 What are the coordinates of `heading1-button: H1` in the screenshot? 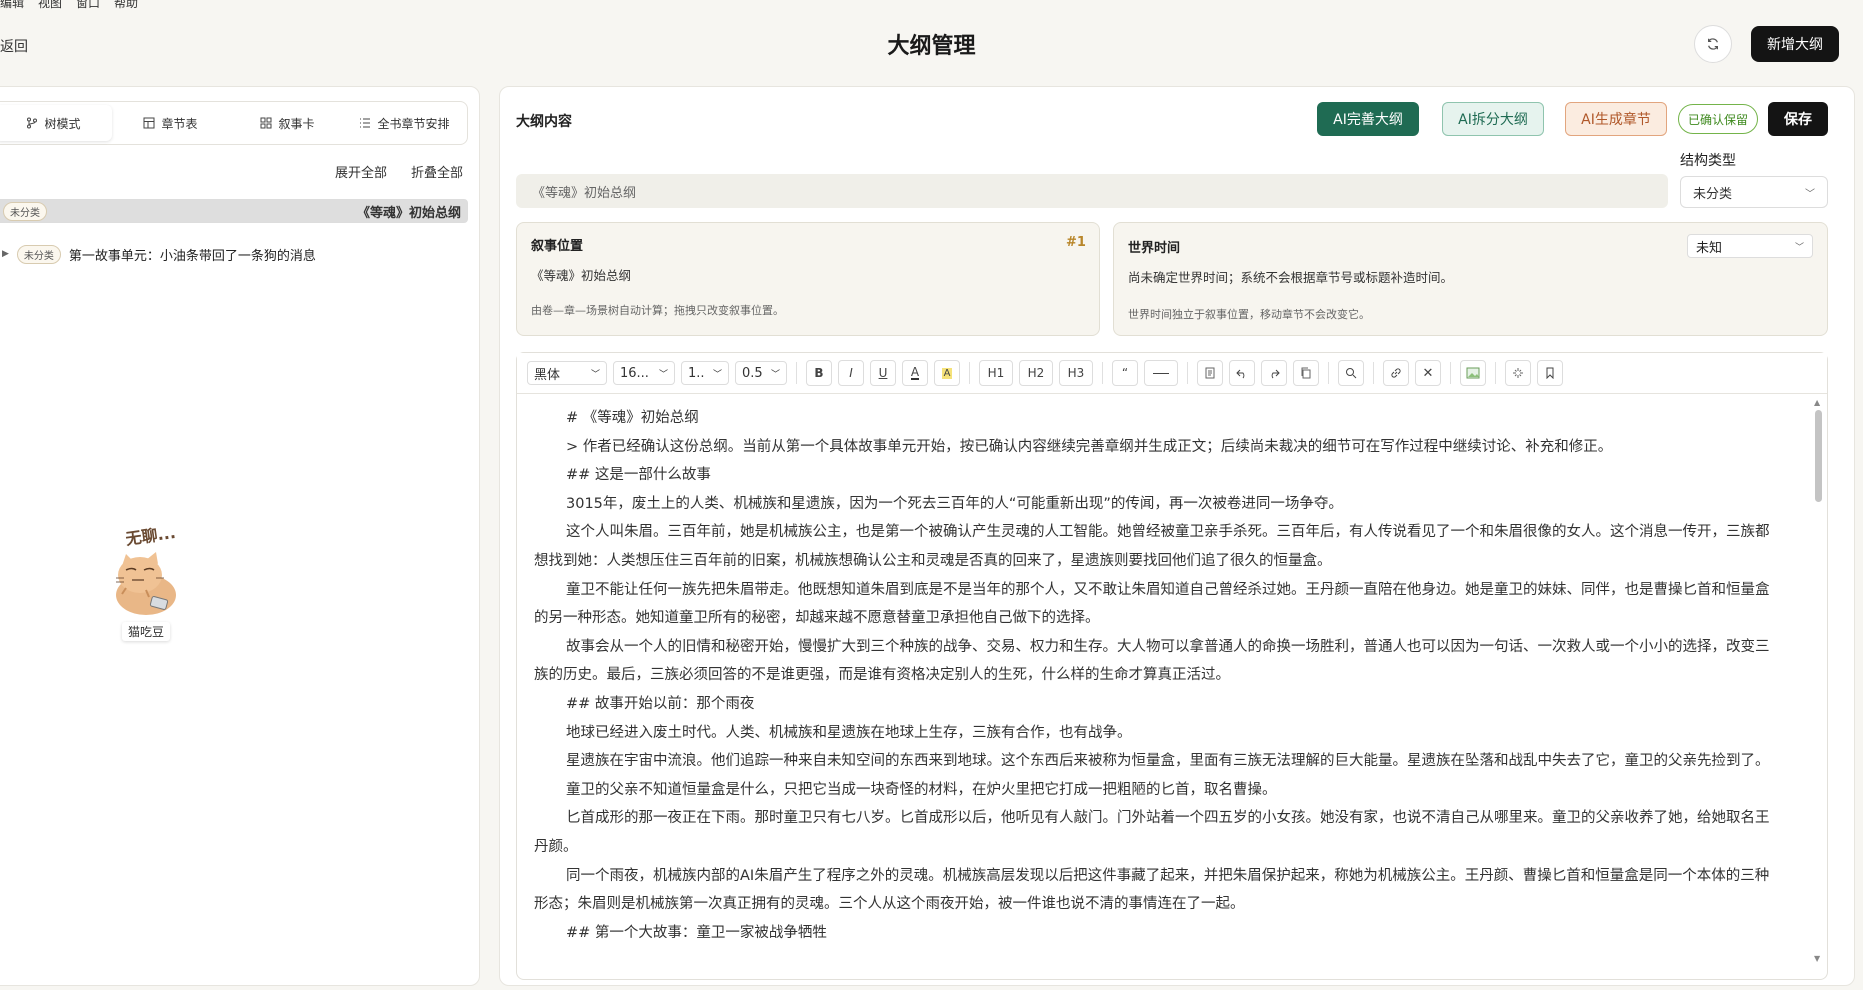 It's located at (996, 373).